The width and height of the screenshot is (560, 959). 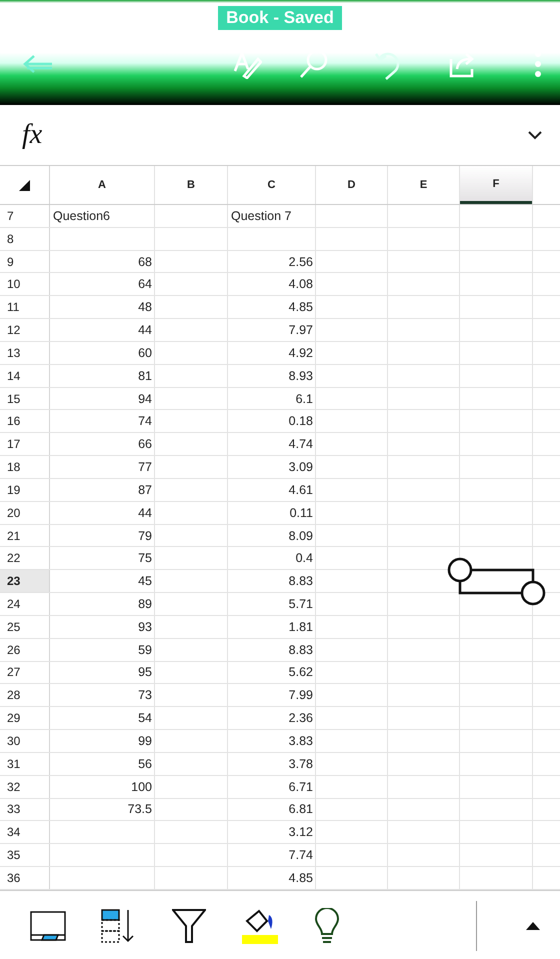 I want to click on row-header: 36, so click(x=24, y=878).